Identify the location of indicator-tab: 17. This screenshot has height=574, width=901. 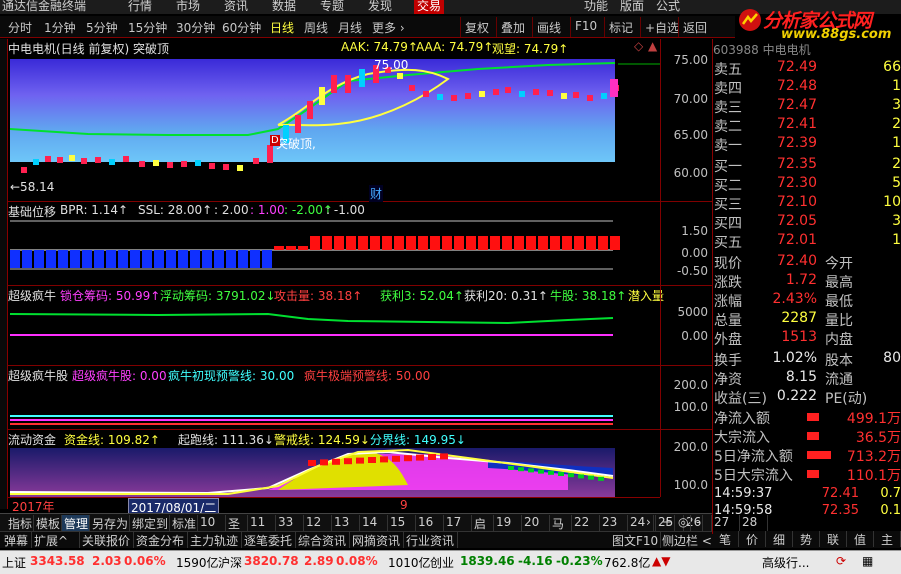
(458, 523).